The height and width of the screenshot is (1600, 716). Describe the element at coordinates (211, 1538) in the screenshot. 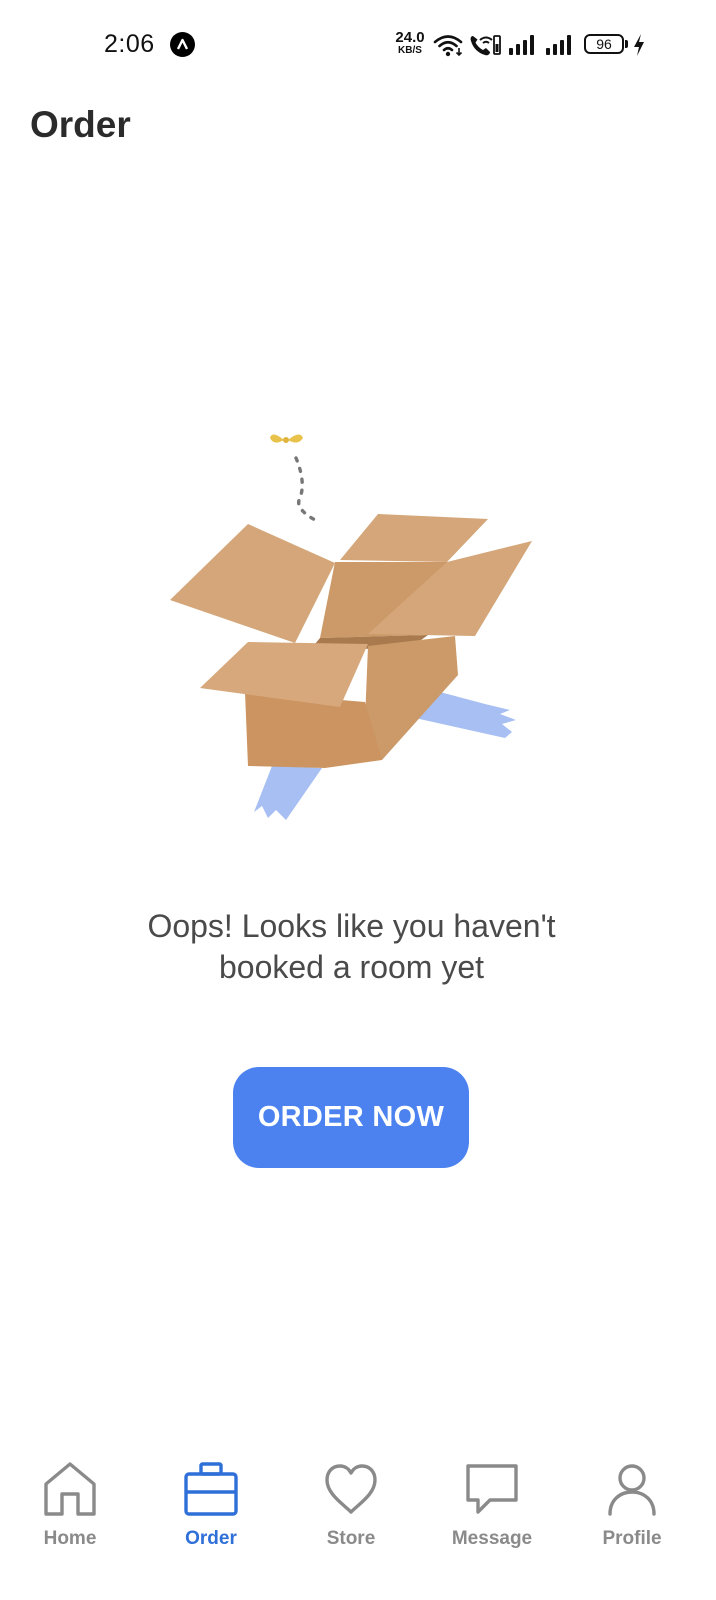

I see `nav-label-order: Order` at that location.